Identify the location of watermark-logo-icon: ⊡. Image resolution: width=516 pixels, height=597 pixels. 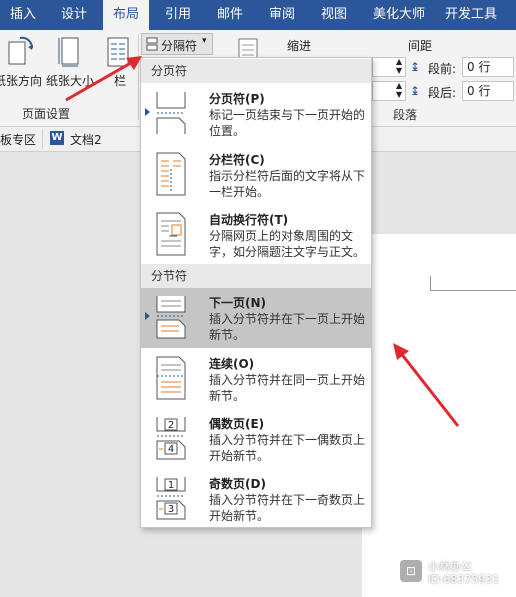
(411, 571).